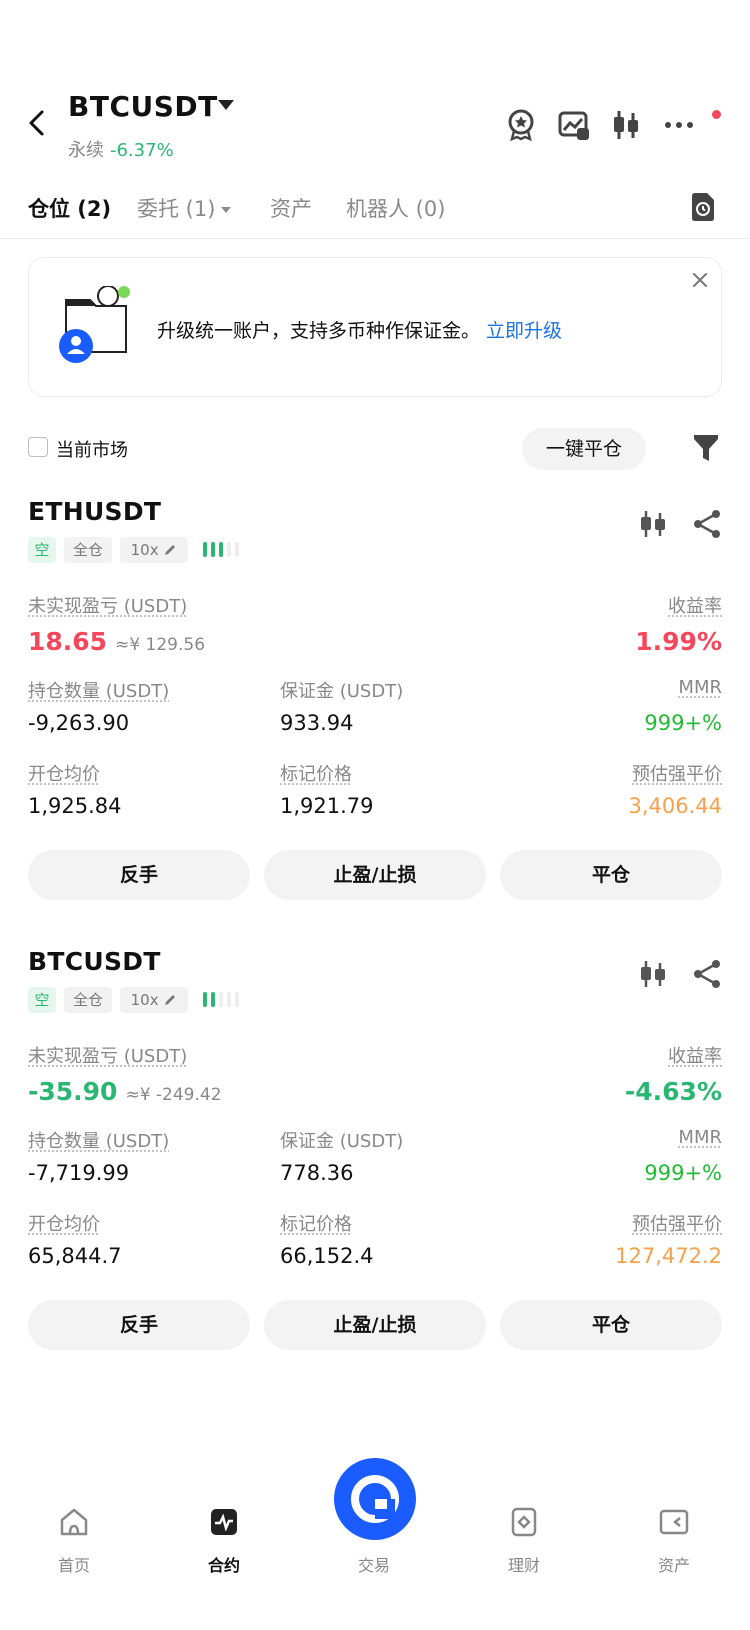  Describe the element at coordinates (678, 641) in the screenshot. I see `roe-value: 1.99%` at that location.